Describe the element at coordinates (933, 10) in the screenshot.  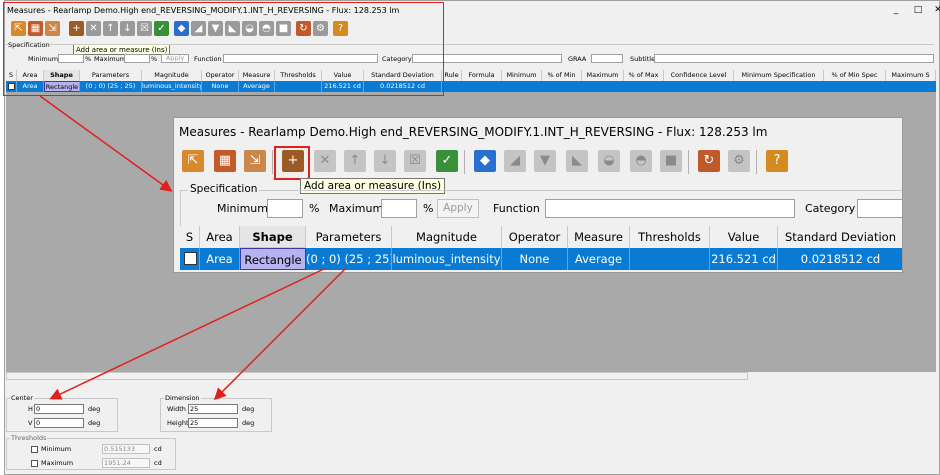
I see `close-button: ✕` at that location.